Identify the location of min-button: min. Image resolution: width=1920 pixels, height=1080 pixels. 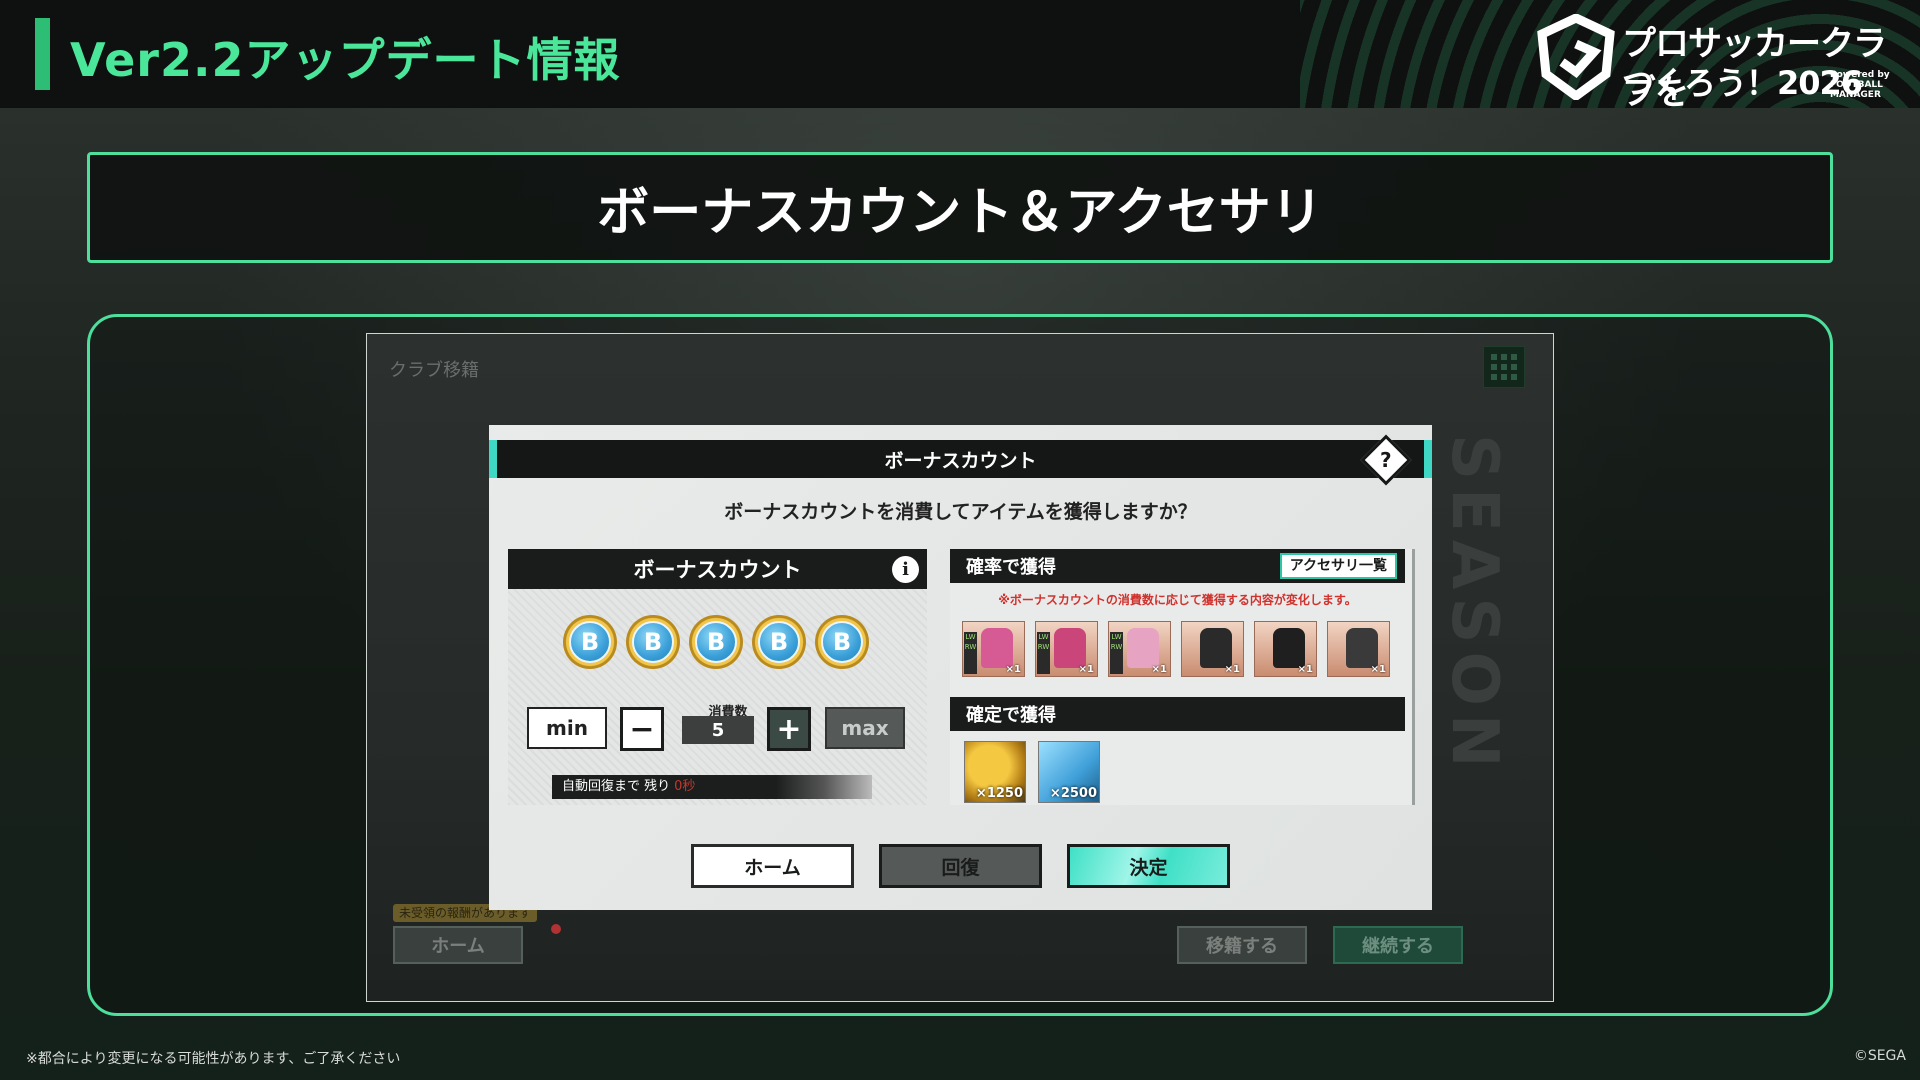
(567, 728).